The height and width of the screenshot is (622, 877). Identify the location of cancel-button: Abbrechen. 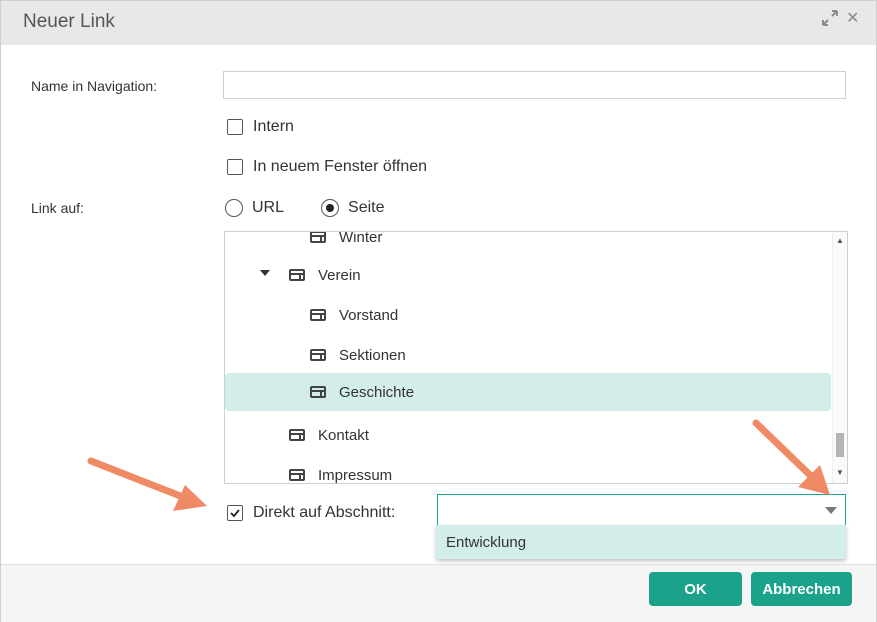
(801, 589).